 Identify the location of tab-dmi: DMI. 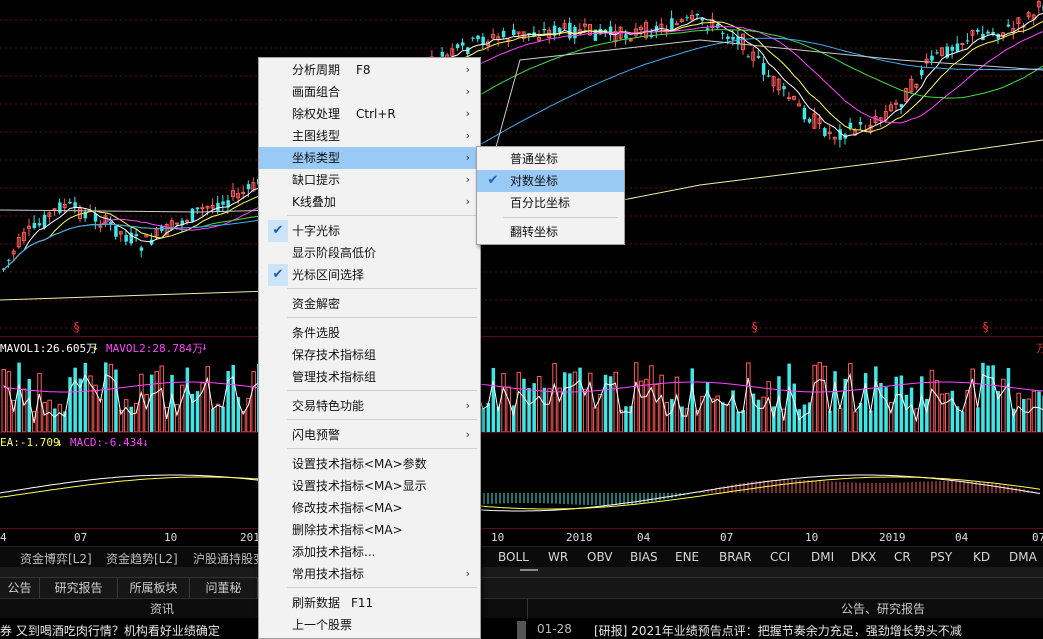
(822, 557).